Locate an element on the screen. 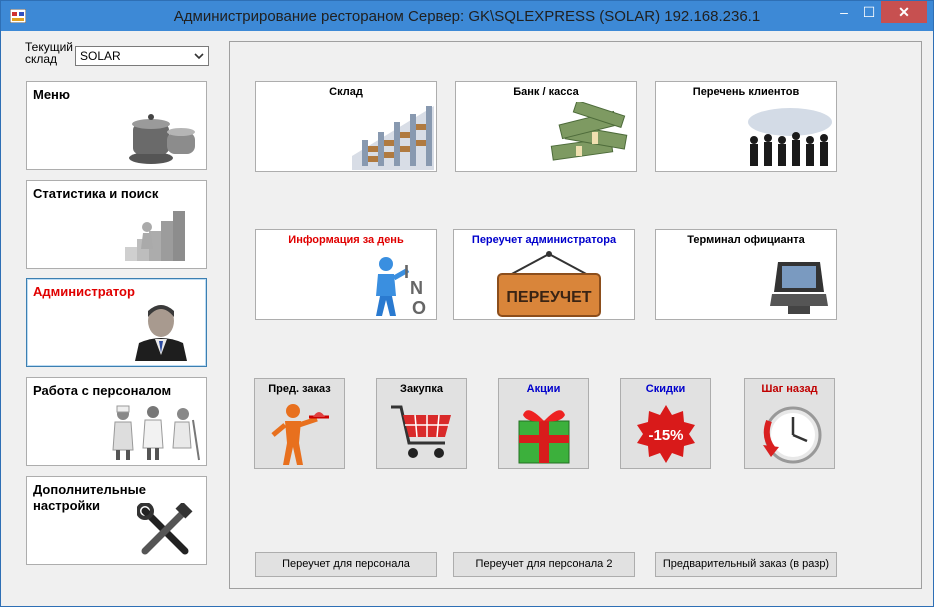 The width and height of the screenshot is (934, 607). nav-label: Работа с персоналом is located at coordinates (102, 390).